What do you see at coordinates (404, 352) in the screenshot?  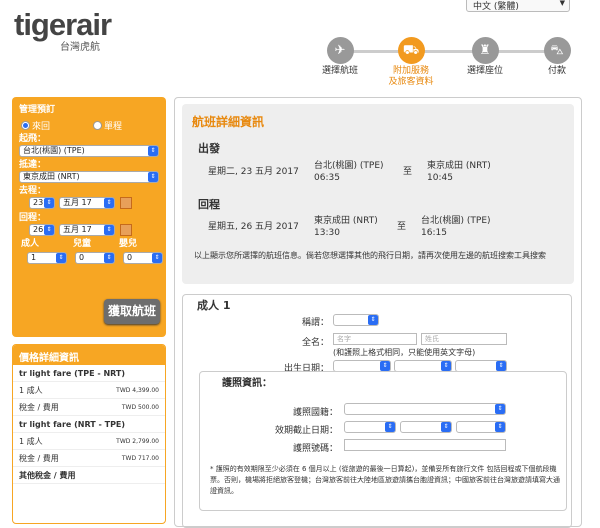 I see `name-hint: (和護照上格式相同，只能使用英文字母)` at bounding box center [404, 352].